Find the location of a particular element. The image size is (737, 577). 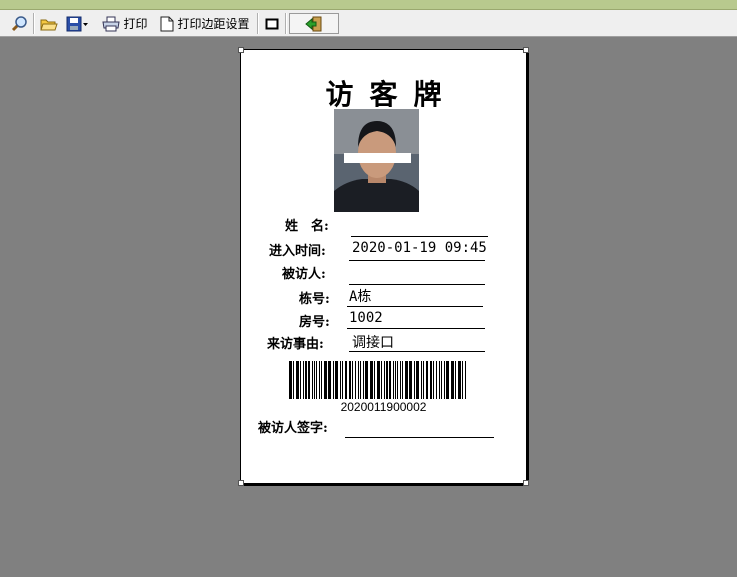

save-button is located at coordinates (77, 23).